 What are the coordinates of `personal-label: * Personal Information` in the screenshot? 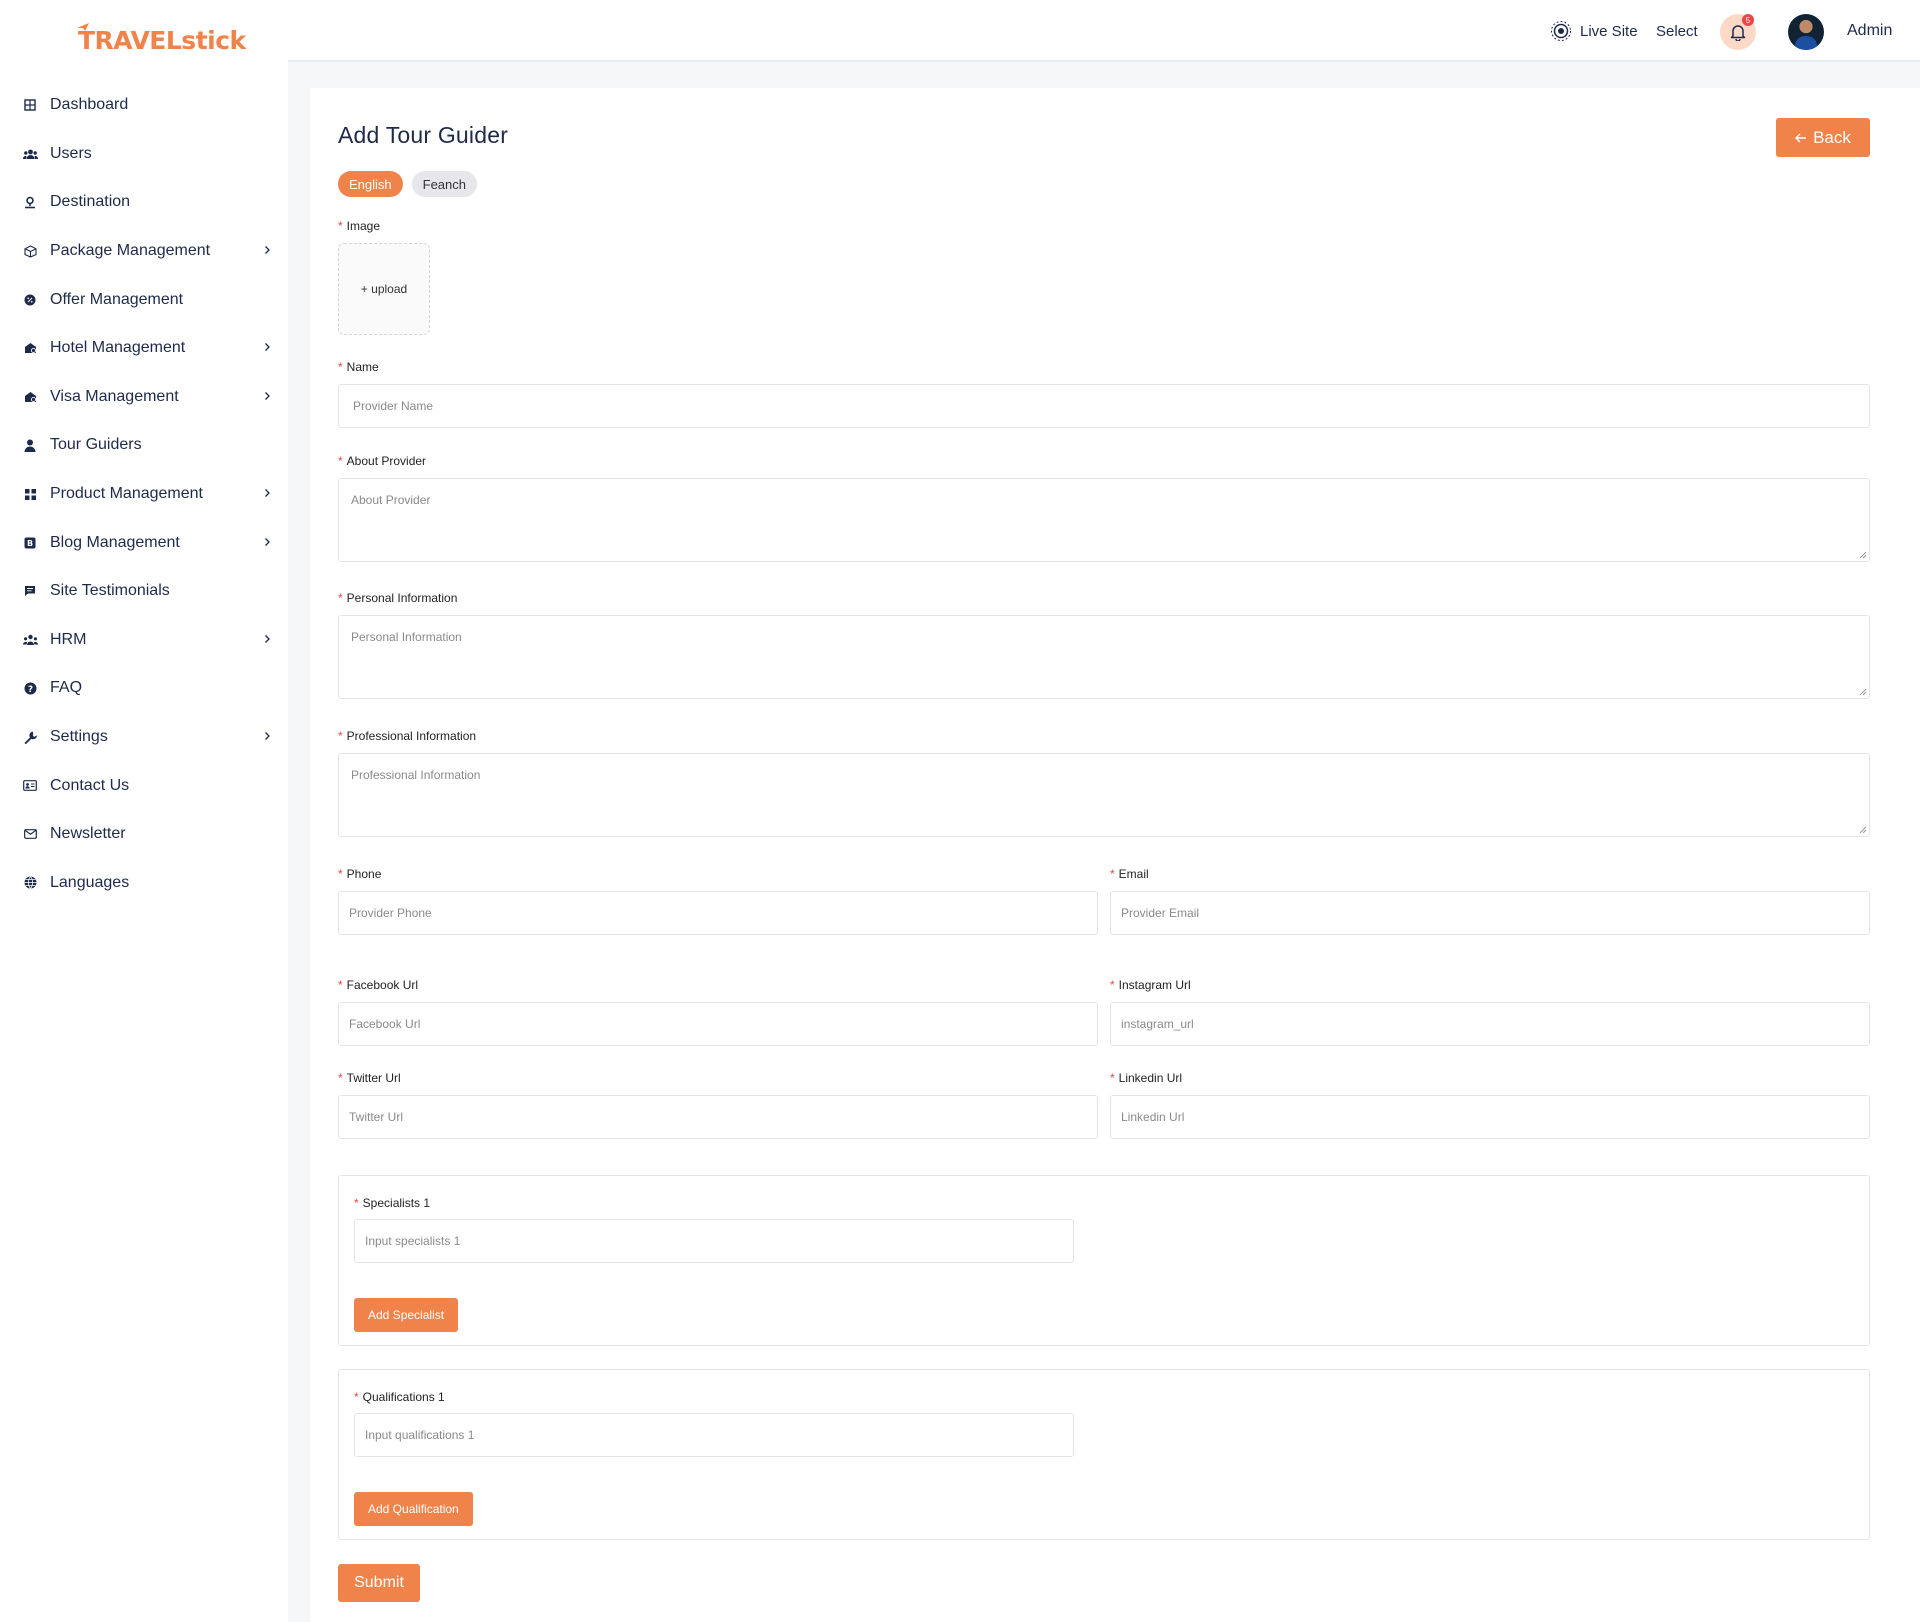 It's located at (398, 598).